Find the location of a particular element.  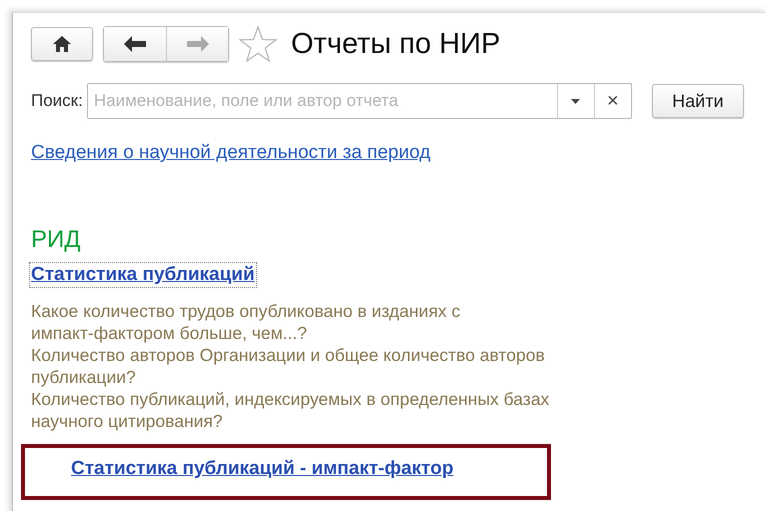

home-icon is located at coordinates (62, 44).